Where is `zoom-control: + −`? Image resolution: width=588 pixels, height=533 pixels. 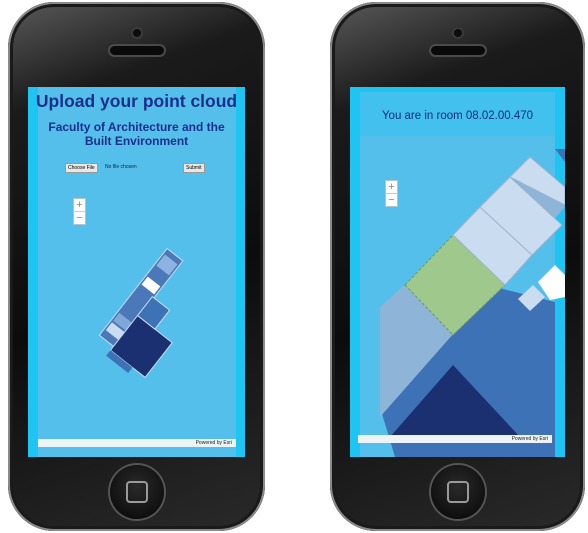
zoom-control: + − is located at coordinates (391, 193).